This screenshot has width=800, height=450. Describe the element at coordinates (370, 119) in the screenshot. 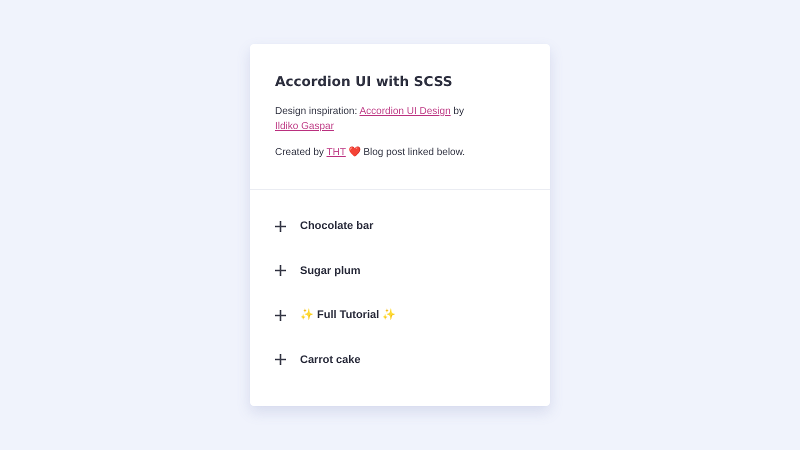

I see `intro-text: Design inspiration: Accordion UI Design by Ildiko Gaspar` at that location.